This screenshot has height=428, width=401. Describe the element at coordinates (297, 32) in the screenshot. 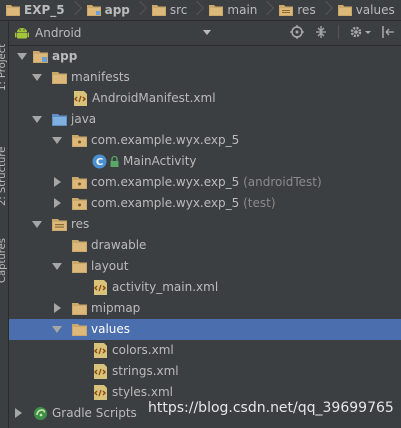

I see `scroll-from-source-icon` at that location.